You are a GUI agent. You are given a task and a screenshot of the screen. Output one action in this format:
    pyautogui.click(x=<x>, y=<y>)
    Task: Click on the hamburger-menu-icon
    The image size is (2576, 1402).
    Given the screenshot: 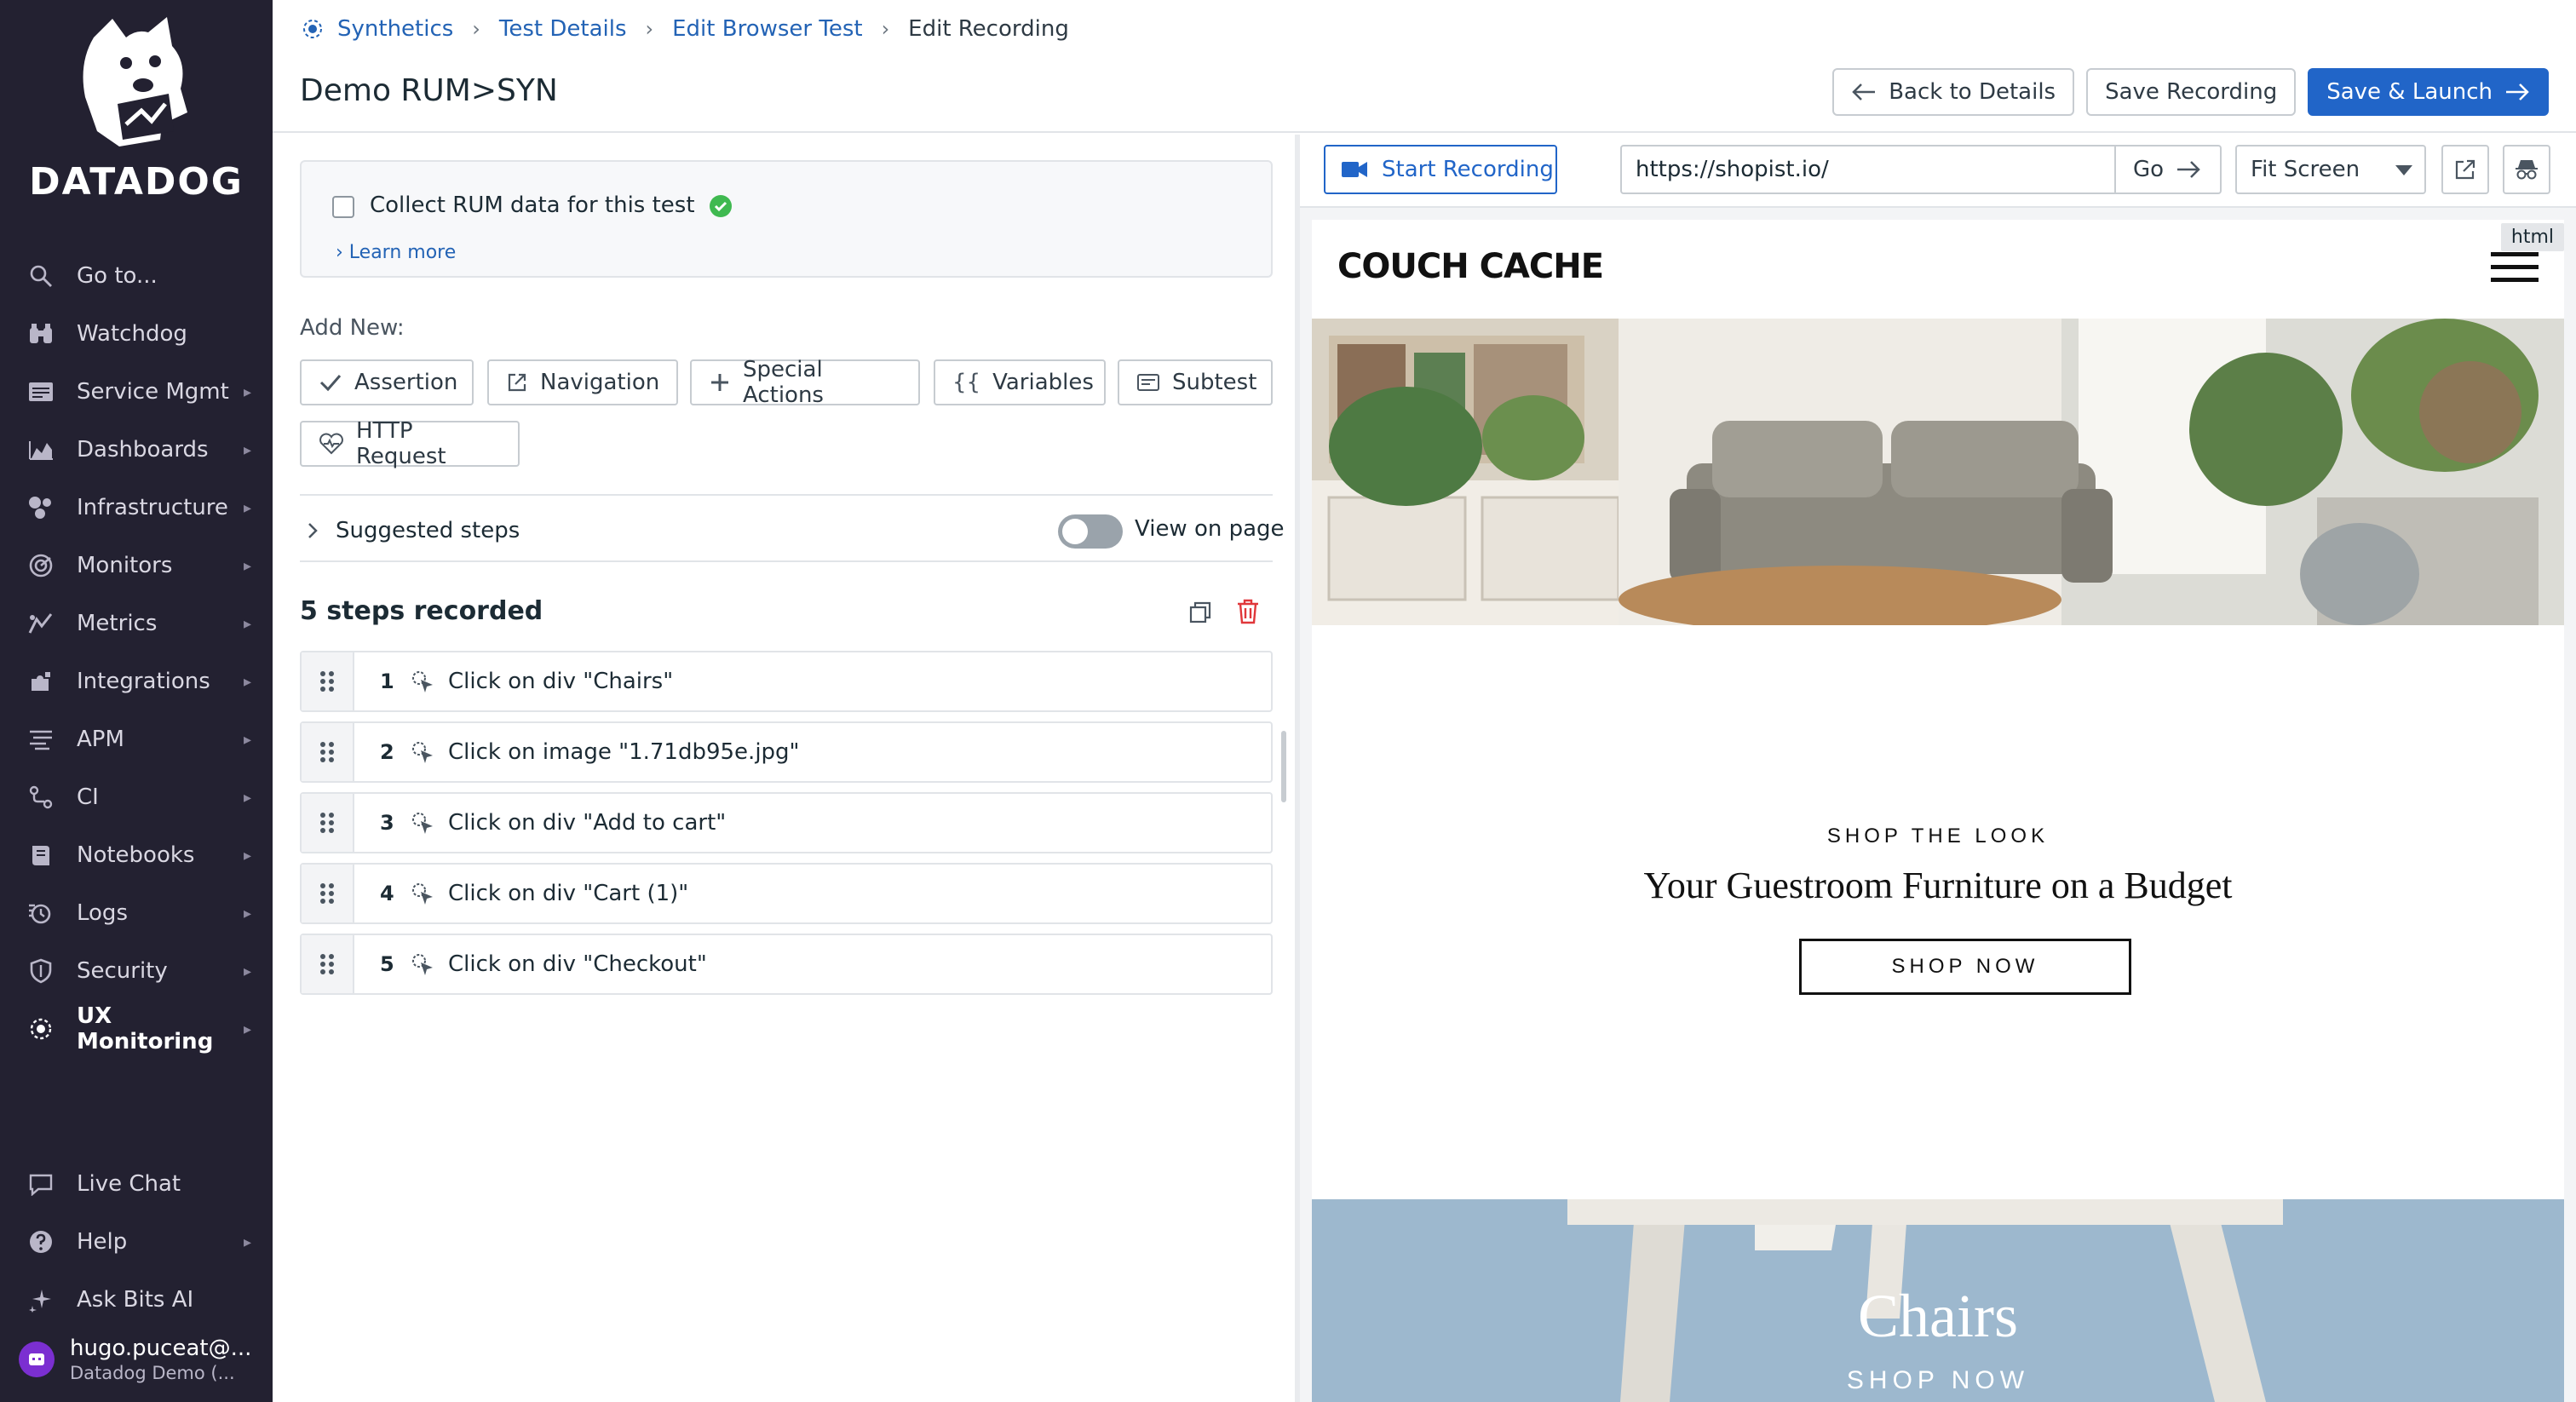 What is the action you would take?
    pyautogui.click(x=2515, y=271)
    